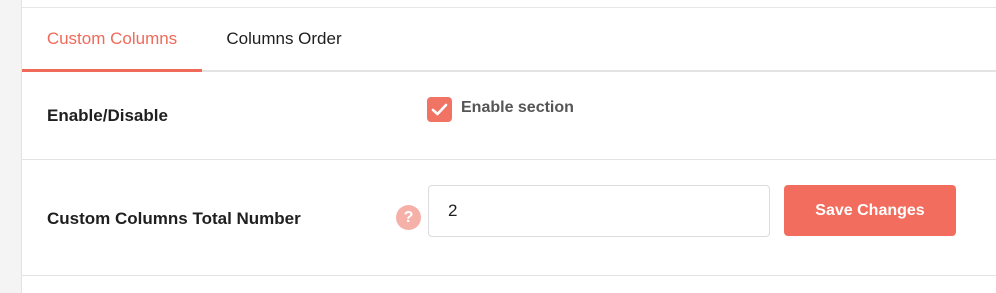 Image resolution: width=996 pixels, height=293 pixels. Describe the element at coordinates (107, 115) in the screenshot. I see `enable-disable-label: Enable/Disable` at that location.